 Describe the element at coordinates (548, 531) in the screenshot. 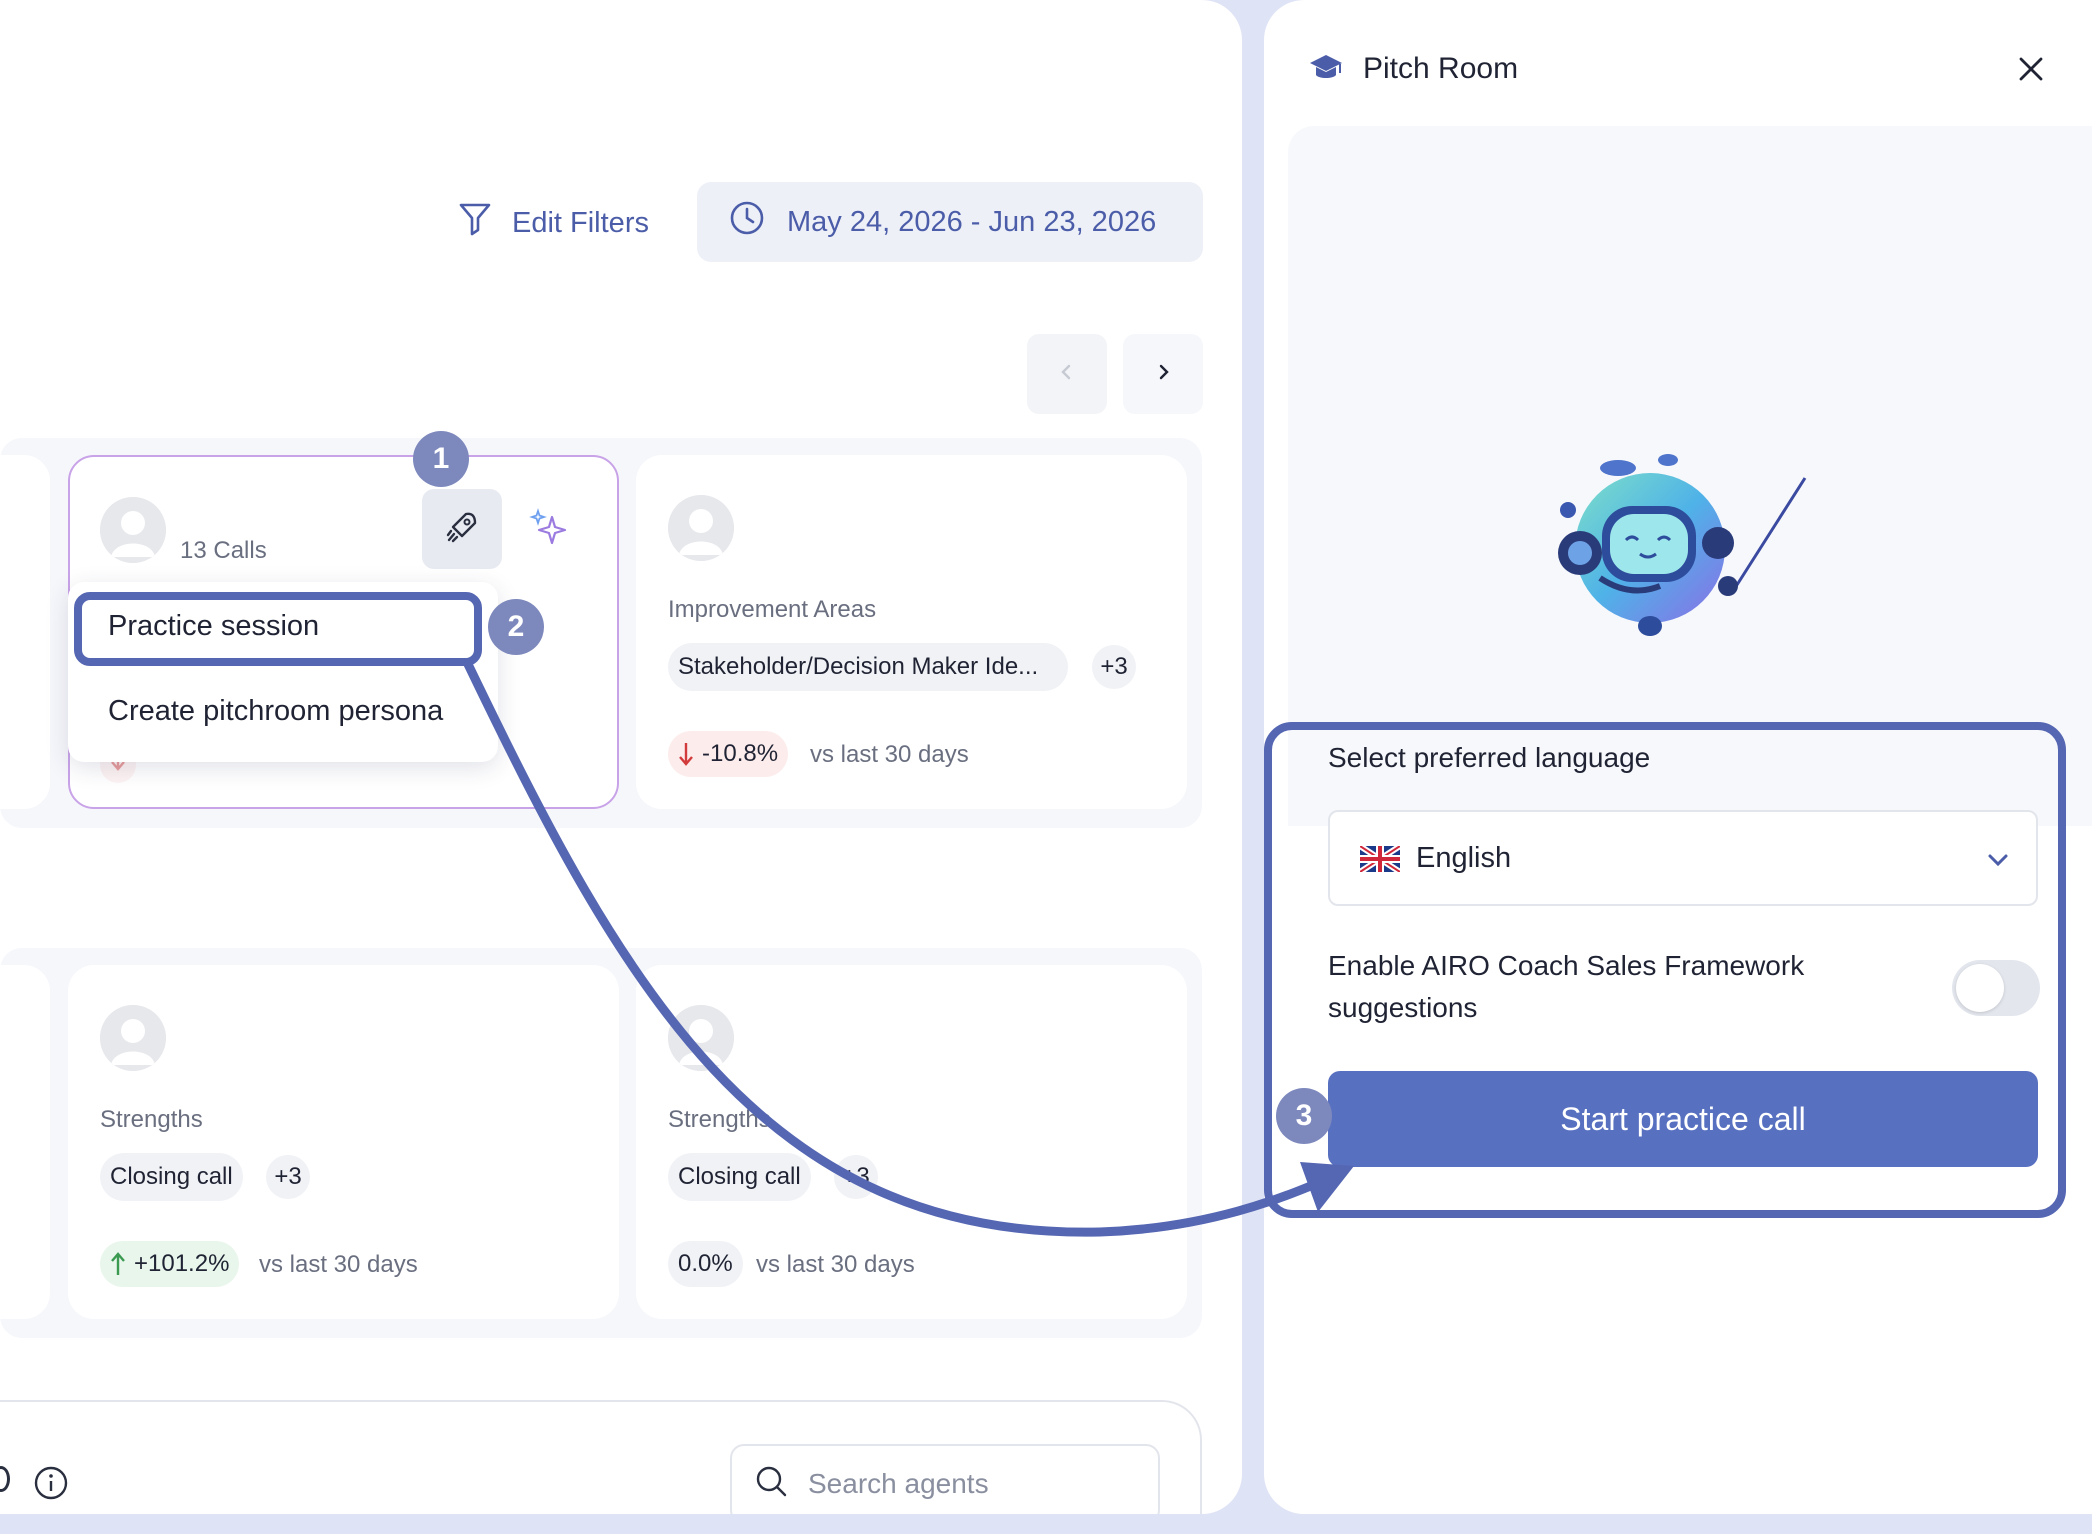

I see `sparkle-icon` at that location.